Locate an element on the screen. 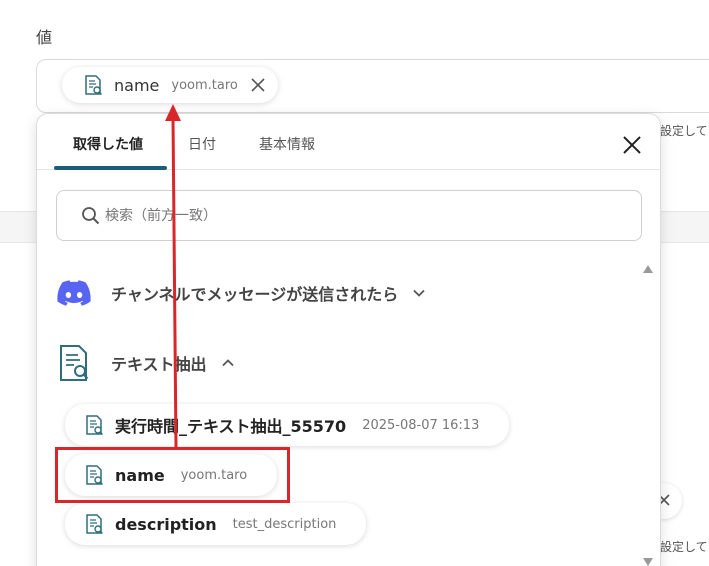  section-discord-trigger: チャンネルでメッセージが送信されたら is located at coordinates (241, 293).